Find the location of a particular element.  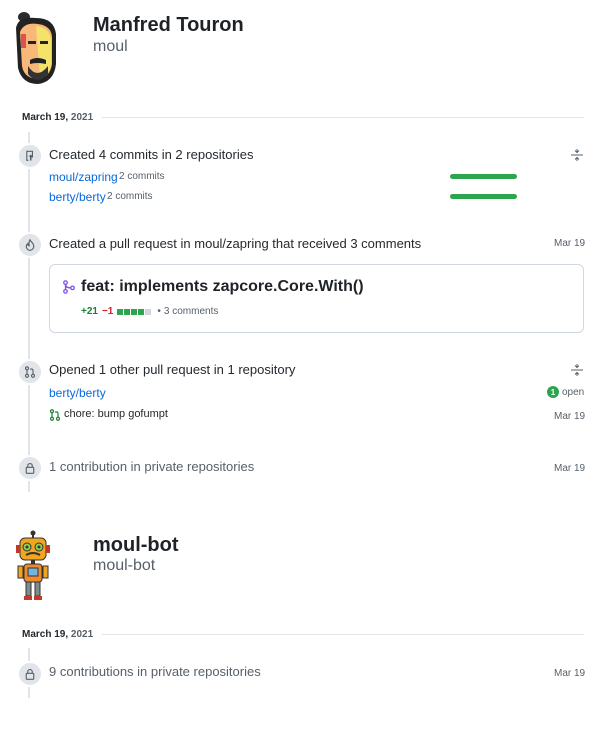

user-name: Manfred Touron is located at coordinates (168, 25).